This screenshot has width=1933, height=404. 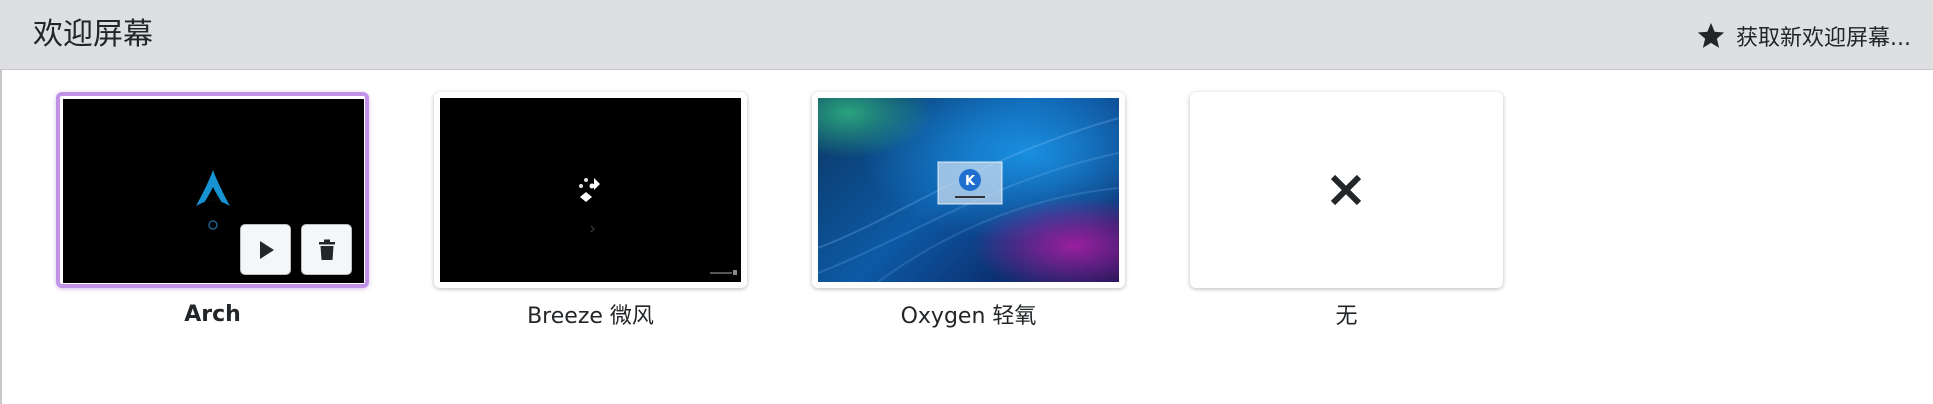 What do you see at coordinates (968, 316) in the screenshot?
I see `theme-label-oxygen: Oxygen 轻氧` at bounding box center [968, 316].